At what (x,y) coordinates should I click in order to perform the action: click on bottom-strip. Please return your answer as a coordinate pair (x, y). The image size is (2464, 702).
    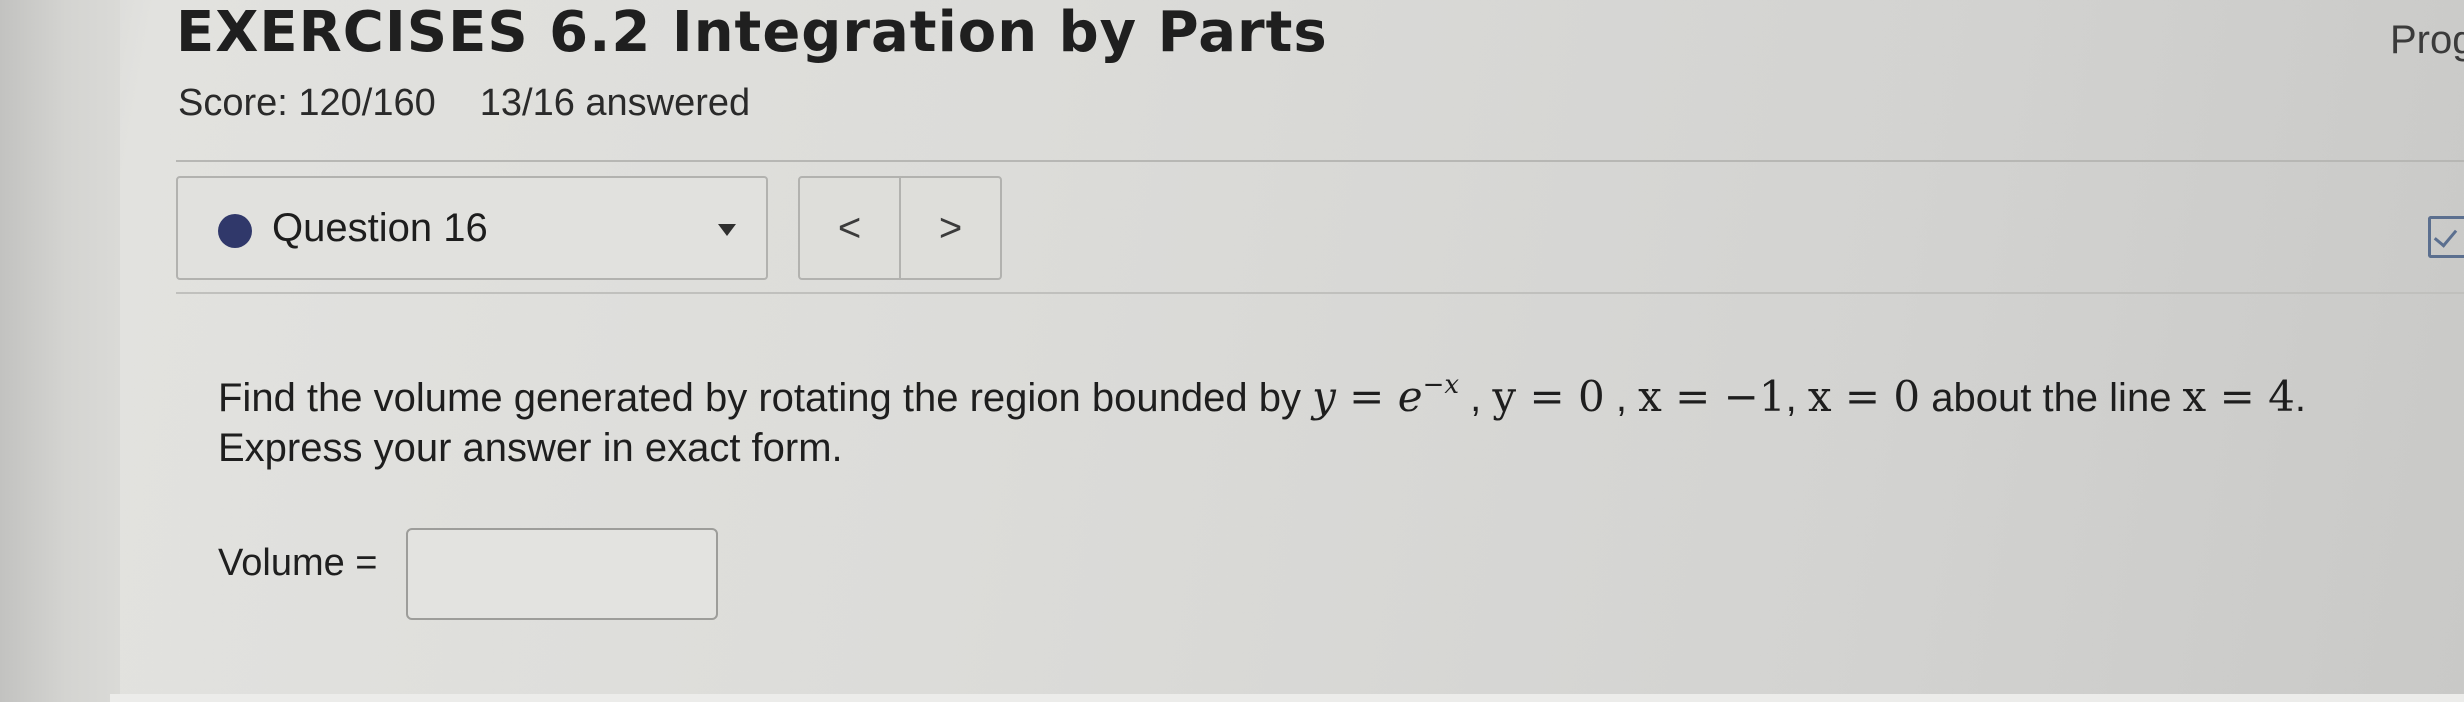
    Looking at the image, I should click on (1287, 698).